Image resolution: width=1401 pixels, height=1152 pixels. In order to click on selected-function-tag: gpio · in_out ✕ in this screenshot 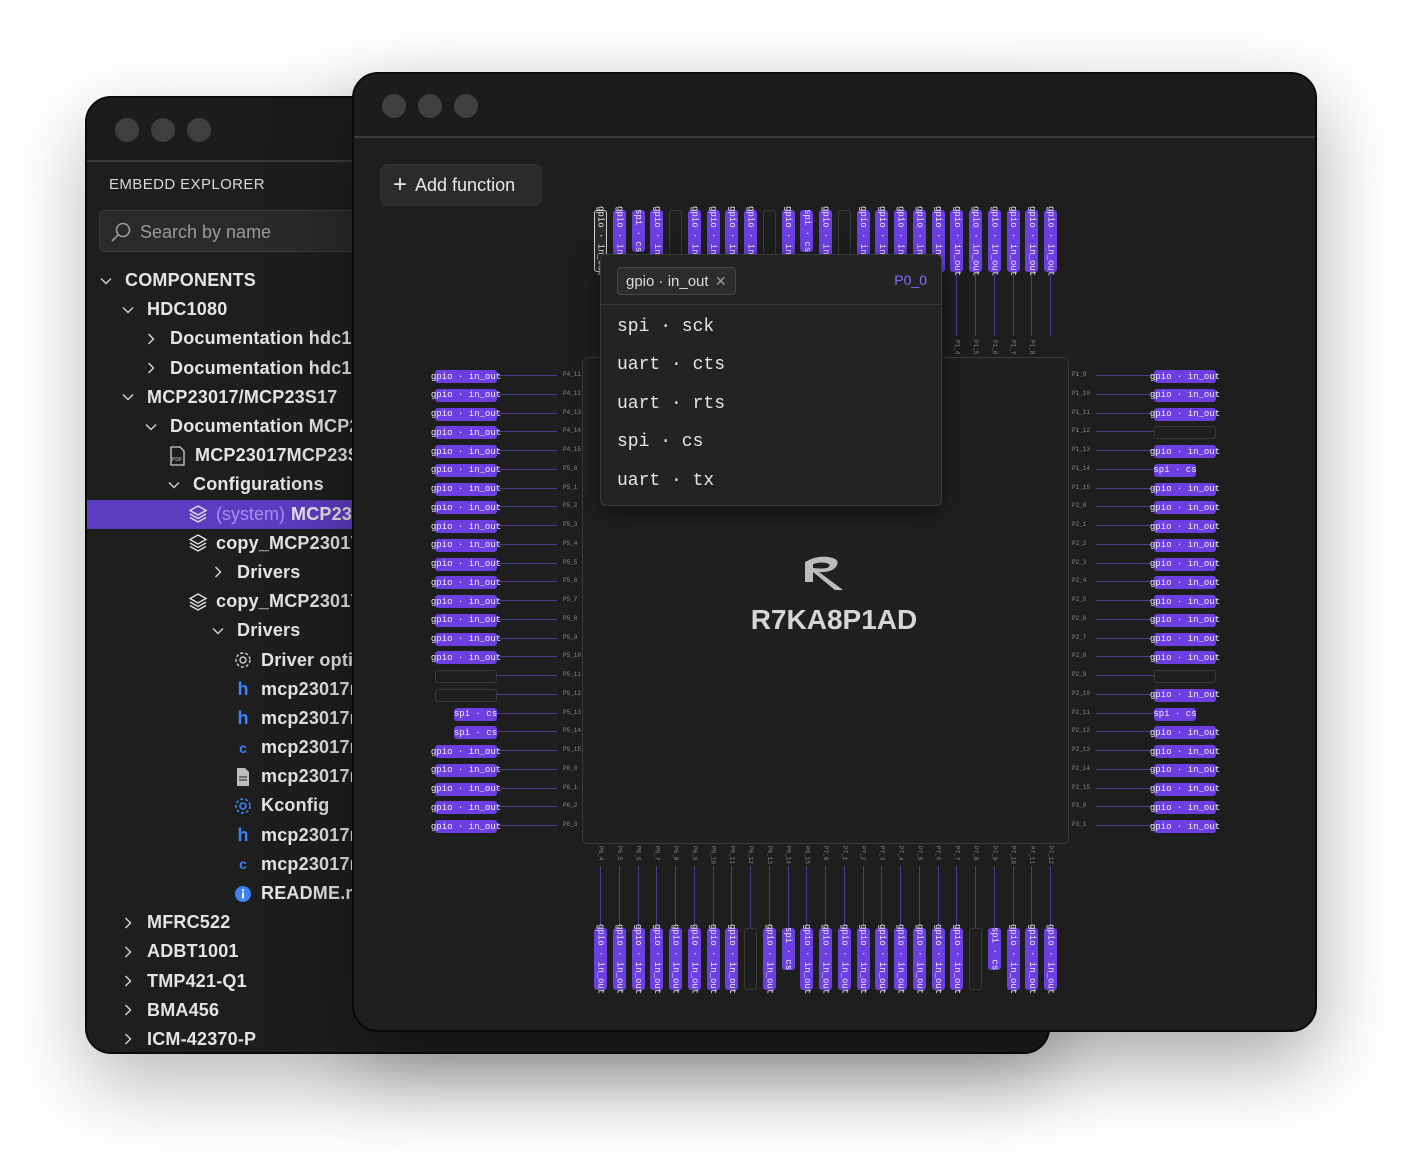, I will do `click(676, 281)`.